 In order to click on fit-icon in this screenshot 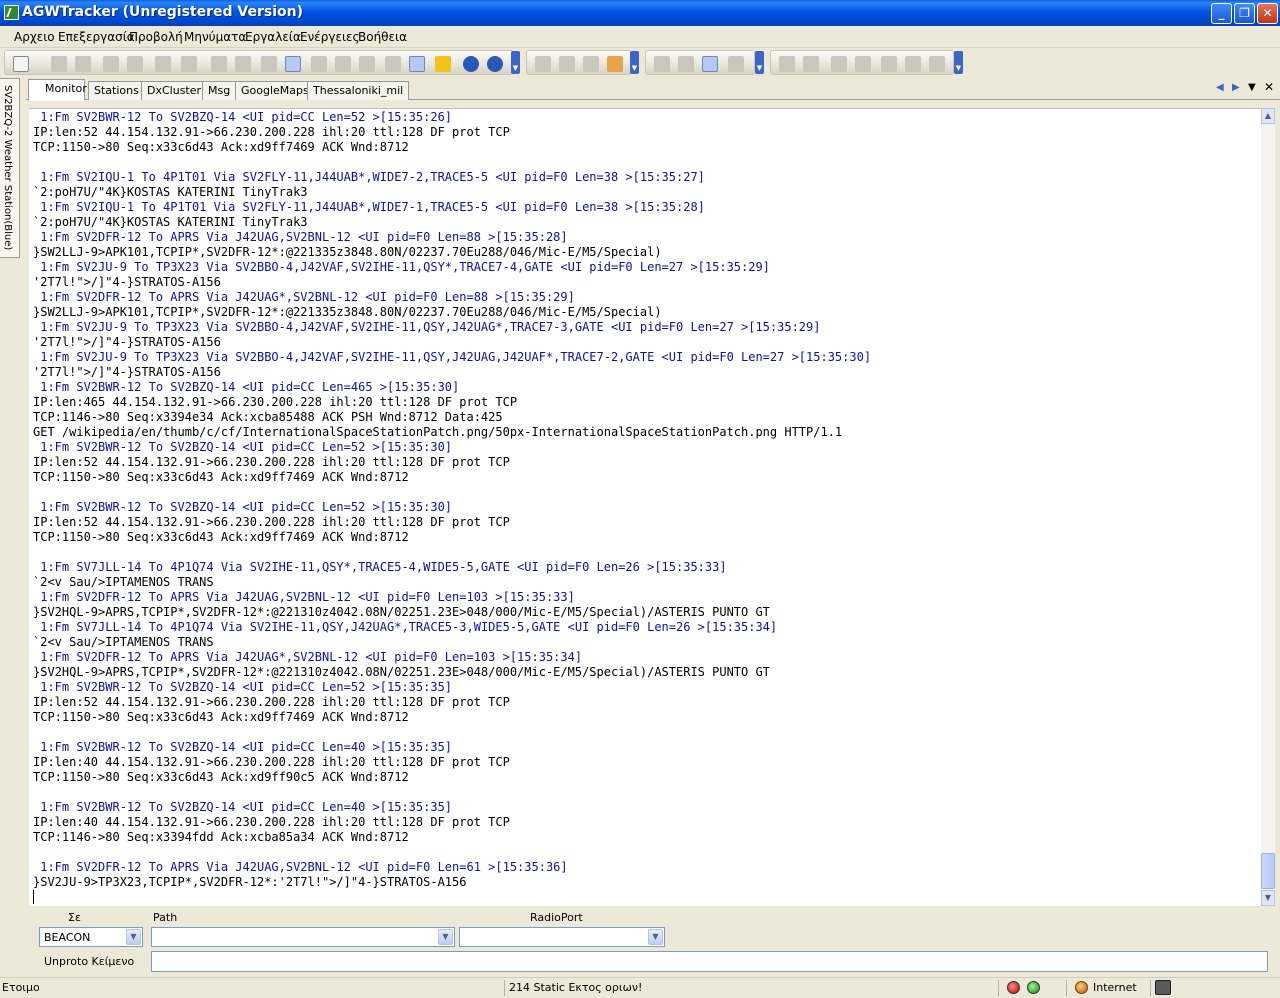, I will do `click(243, 64)`.